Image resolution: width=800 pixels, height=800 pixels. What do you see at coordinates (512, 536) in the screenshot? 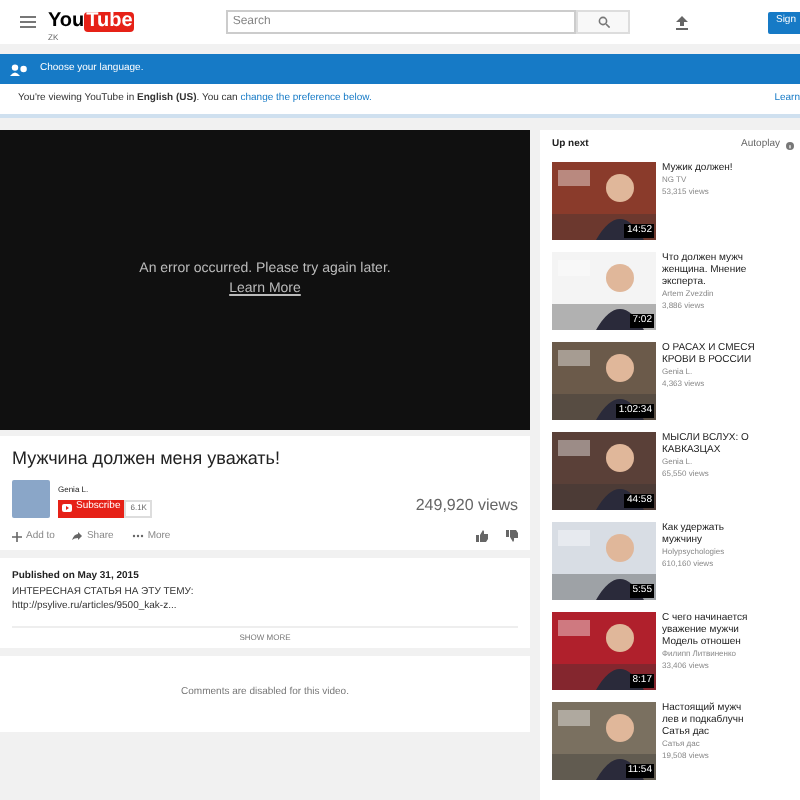
I see `dislike-icon` at bounding box center [512, 536].